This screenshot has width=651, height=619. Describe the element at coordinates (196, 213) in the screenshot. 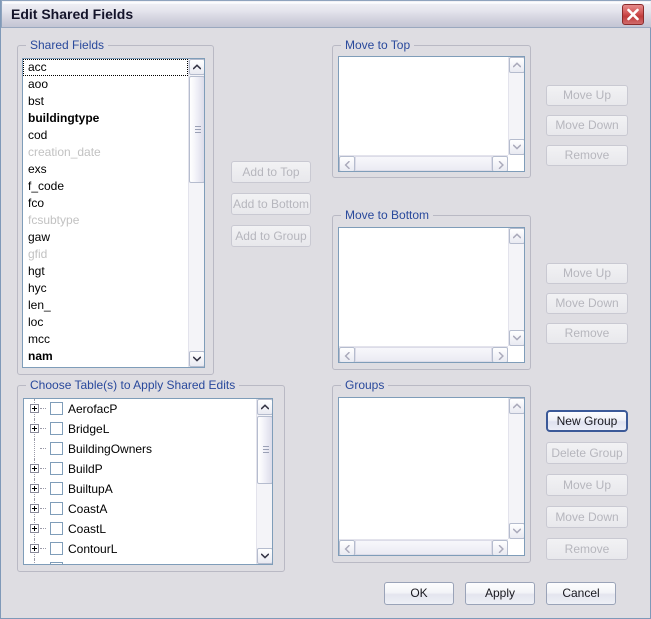

I see `shared-fields-vscrollbar` at that location.